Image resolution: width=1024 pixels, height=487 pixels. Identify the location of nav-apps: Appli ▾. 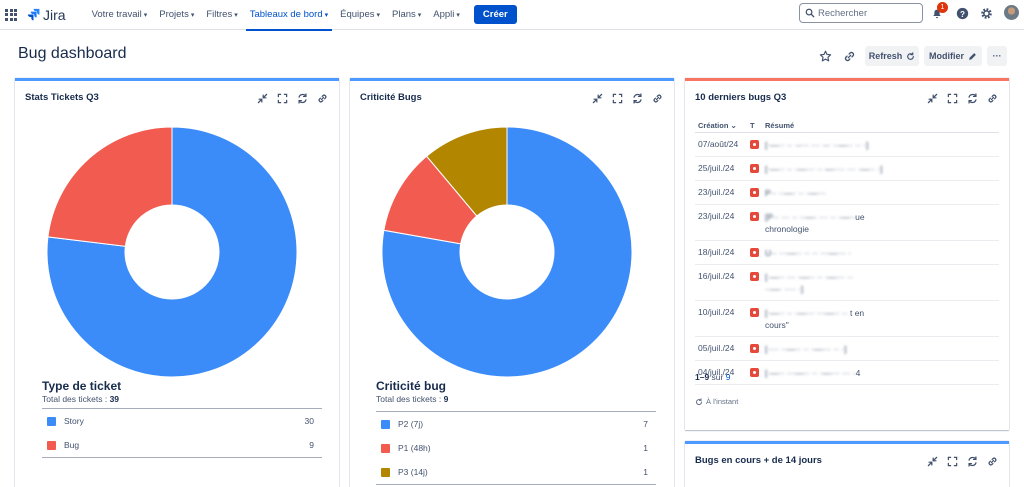
(446, 15).